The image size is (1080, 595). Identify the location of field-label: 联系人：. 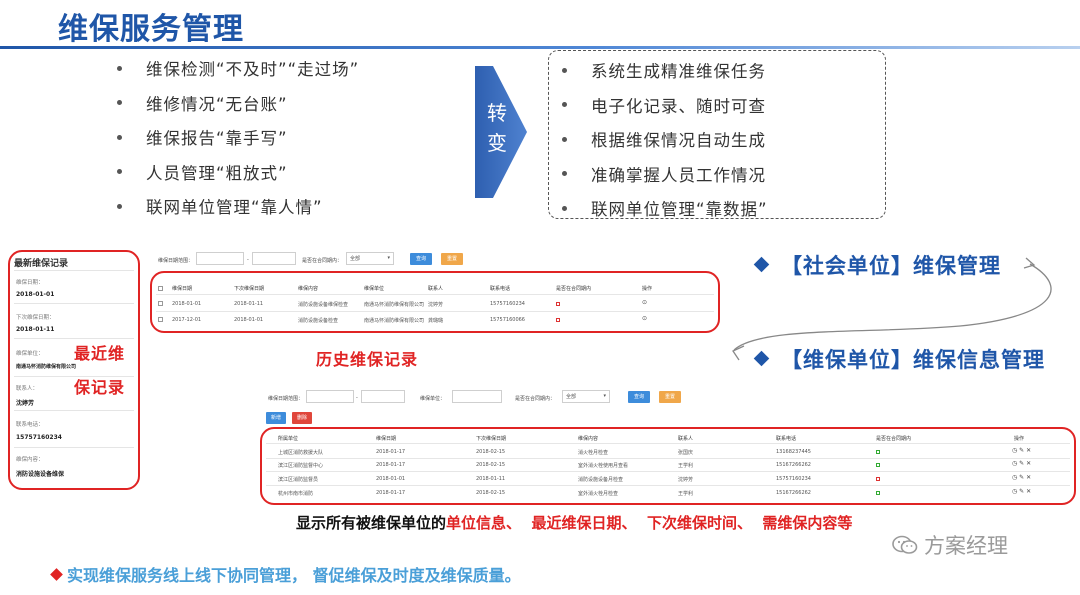
(27, 389).